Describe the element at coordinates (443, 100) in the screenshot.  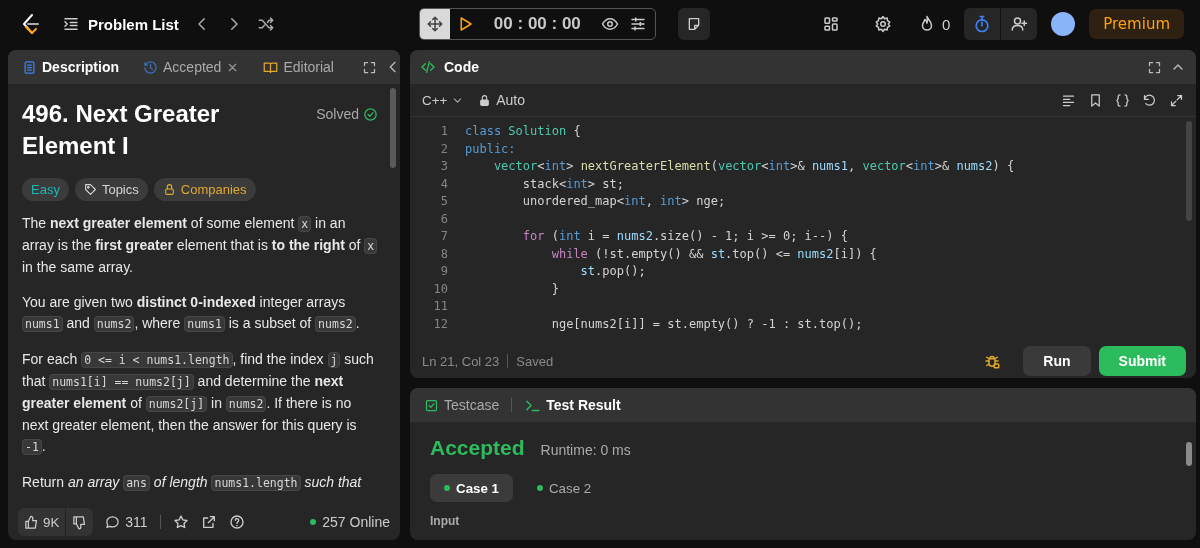
I see `language-select: C++` at that location.